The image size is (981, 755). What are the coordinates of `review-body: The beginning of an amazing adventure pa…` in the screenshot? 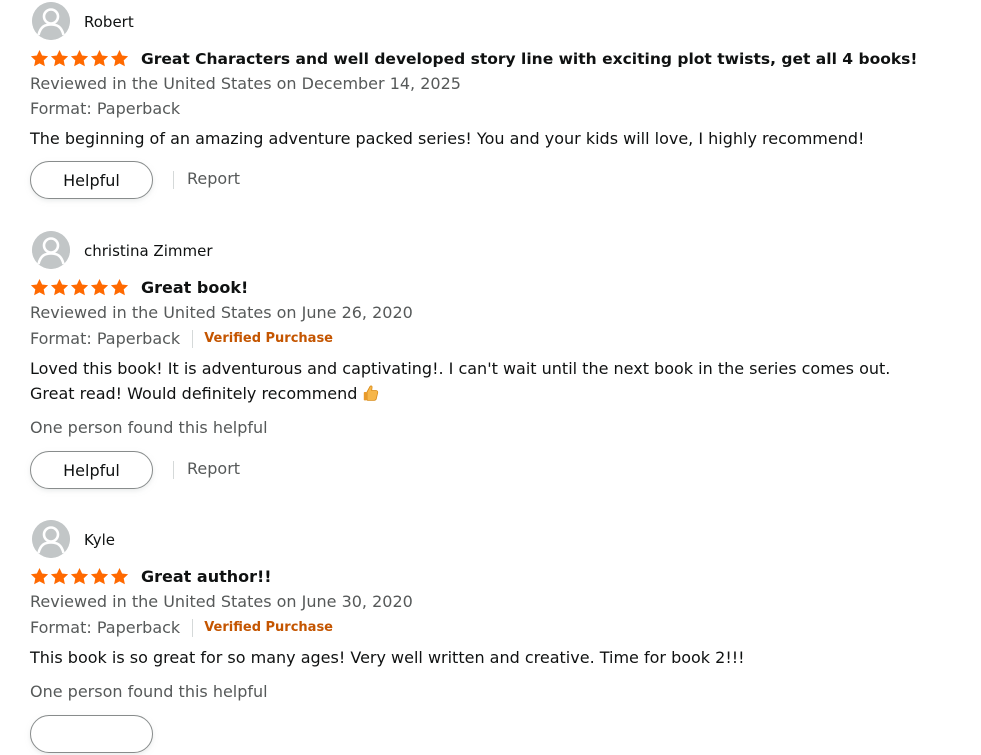 It's located at (480, 138).